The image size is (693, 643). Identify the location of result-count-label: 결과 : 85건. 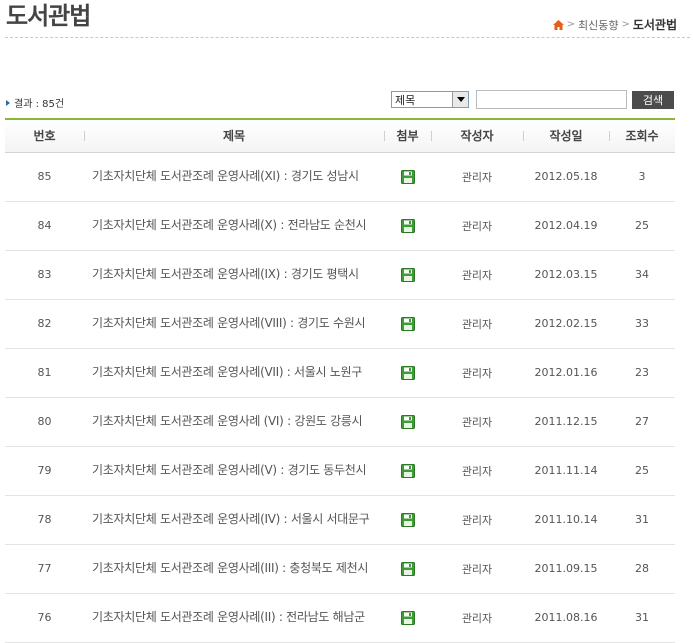
(39, 104).